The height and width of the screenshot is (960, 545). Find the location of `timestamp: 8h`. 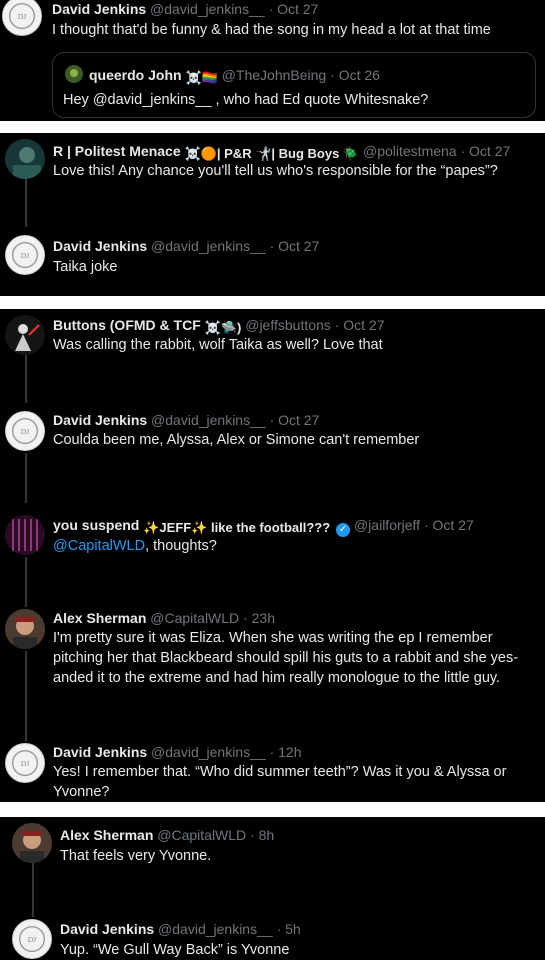

timestamp: 8h is located at coordinates (267, 835).